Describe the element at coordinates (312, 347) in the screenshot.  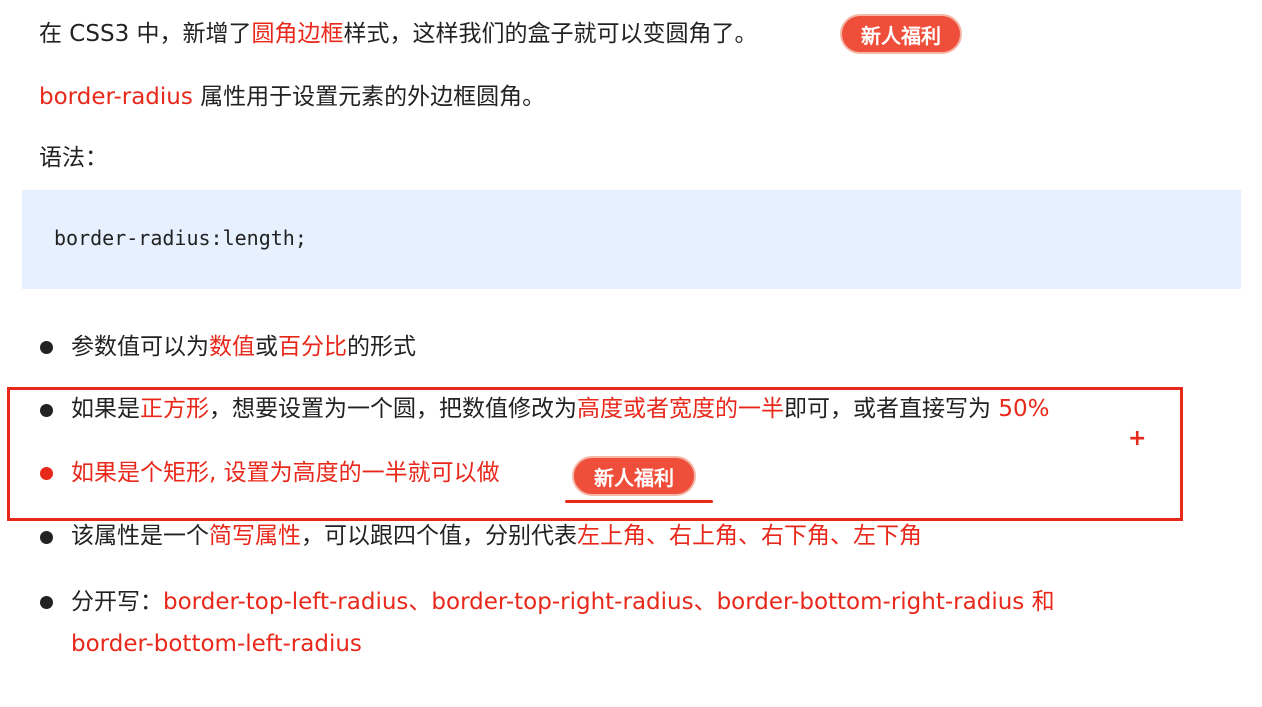
I see `list-item-highlight: 百分比` at that location.